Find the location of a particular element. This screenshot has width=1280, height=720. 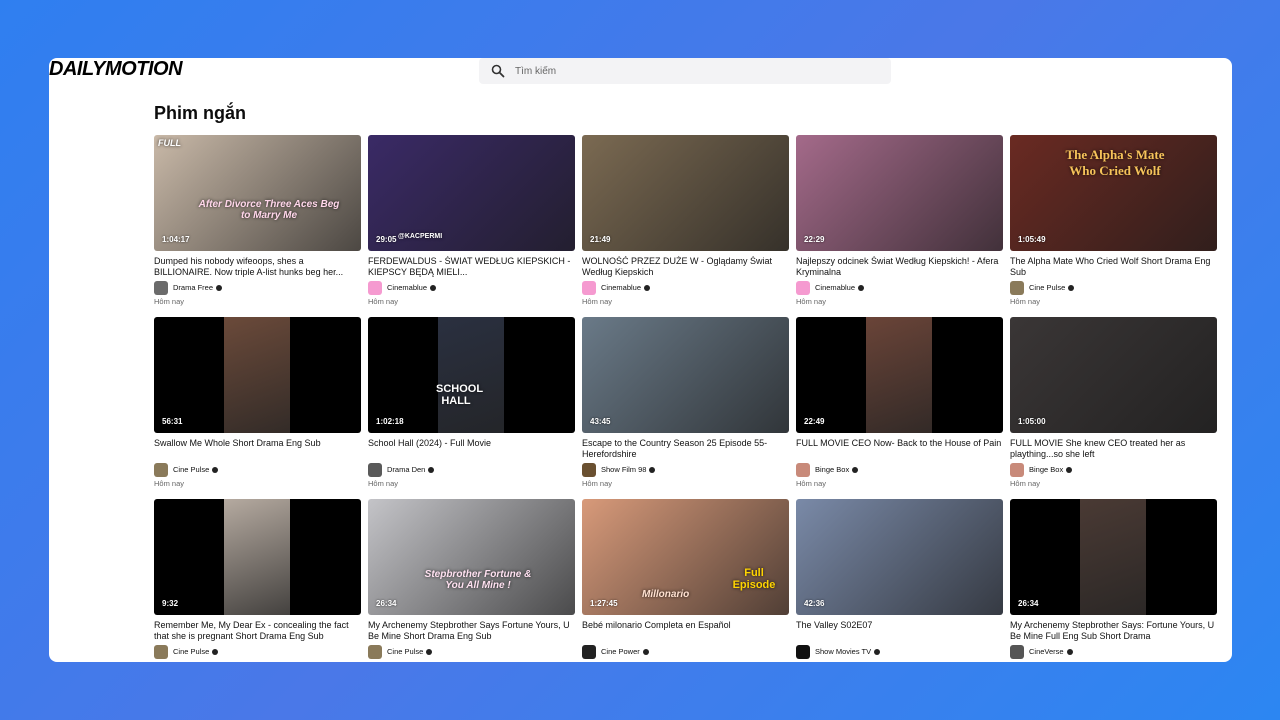

channel-info: CineVerse is located at coordinates (1113, 651).